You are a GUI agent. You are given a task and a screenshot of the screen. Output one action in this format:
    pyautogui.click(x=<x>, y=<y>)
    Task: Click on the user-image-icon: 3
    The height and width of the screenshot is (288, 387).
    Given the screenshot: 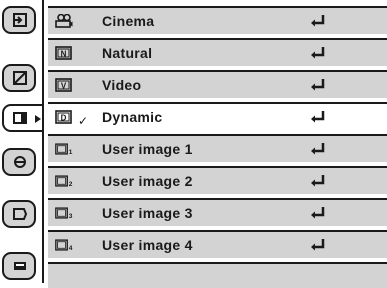 What is the action you would take?
    pyautogui.click(x=64, y=213)
    